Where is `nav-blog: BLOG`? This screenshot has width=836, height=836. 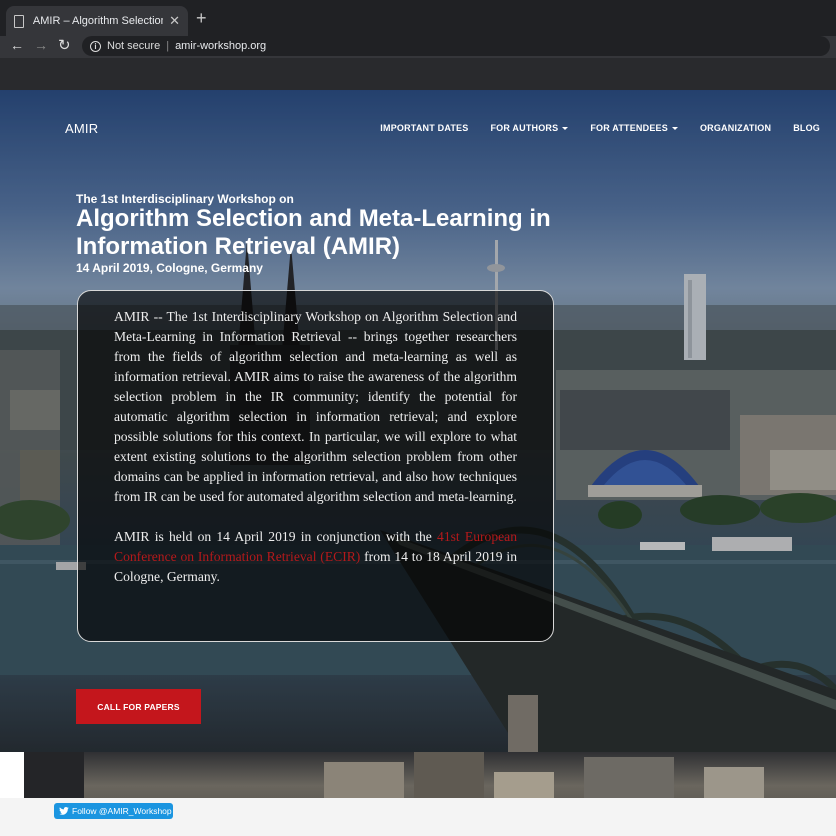
nav-blog: BLOG is located at coordinates (806, 128).